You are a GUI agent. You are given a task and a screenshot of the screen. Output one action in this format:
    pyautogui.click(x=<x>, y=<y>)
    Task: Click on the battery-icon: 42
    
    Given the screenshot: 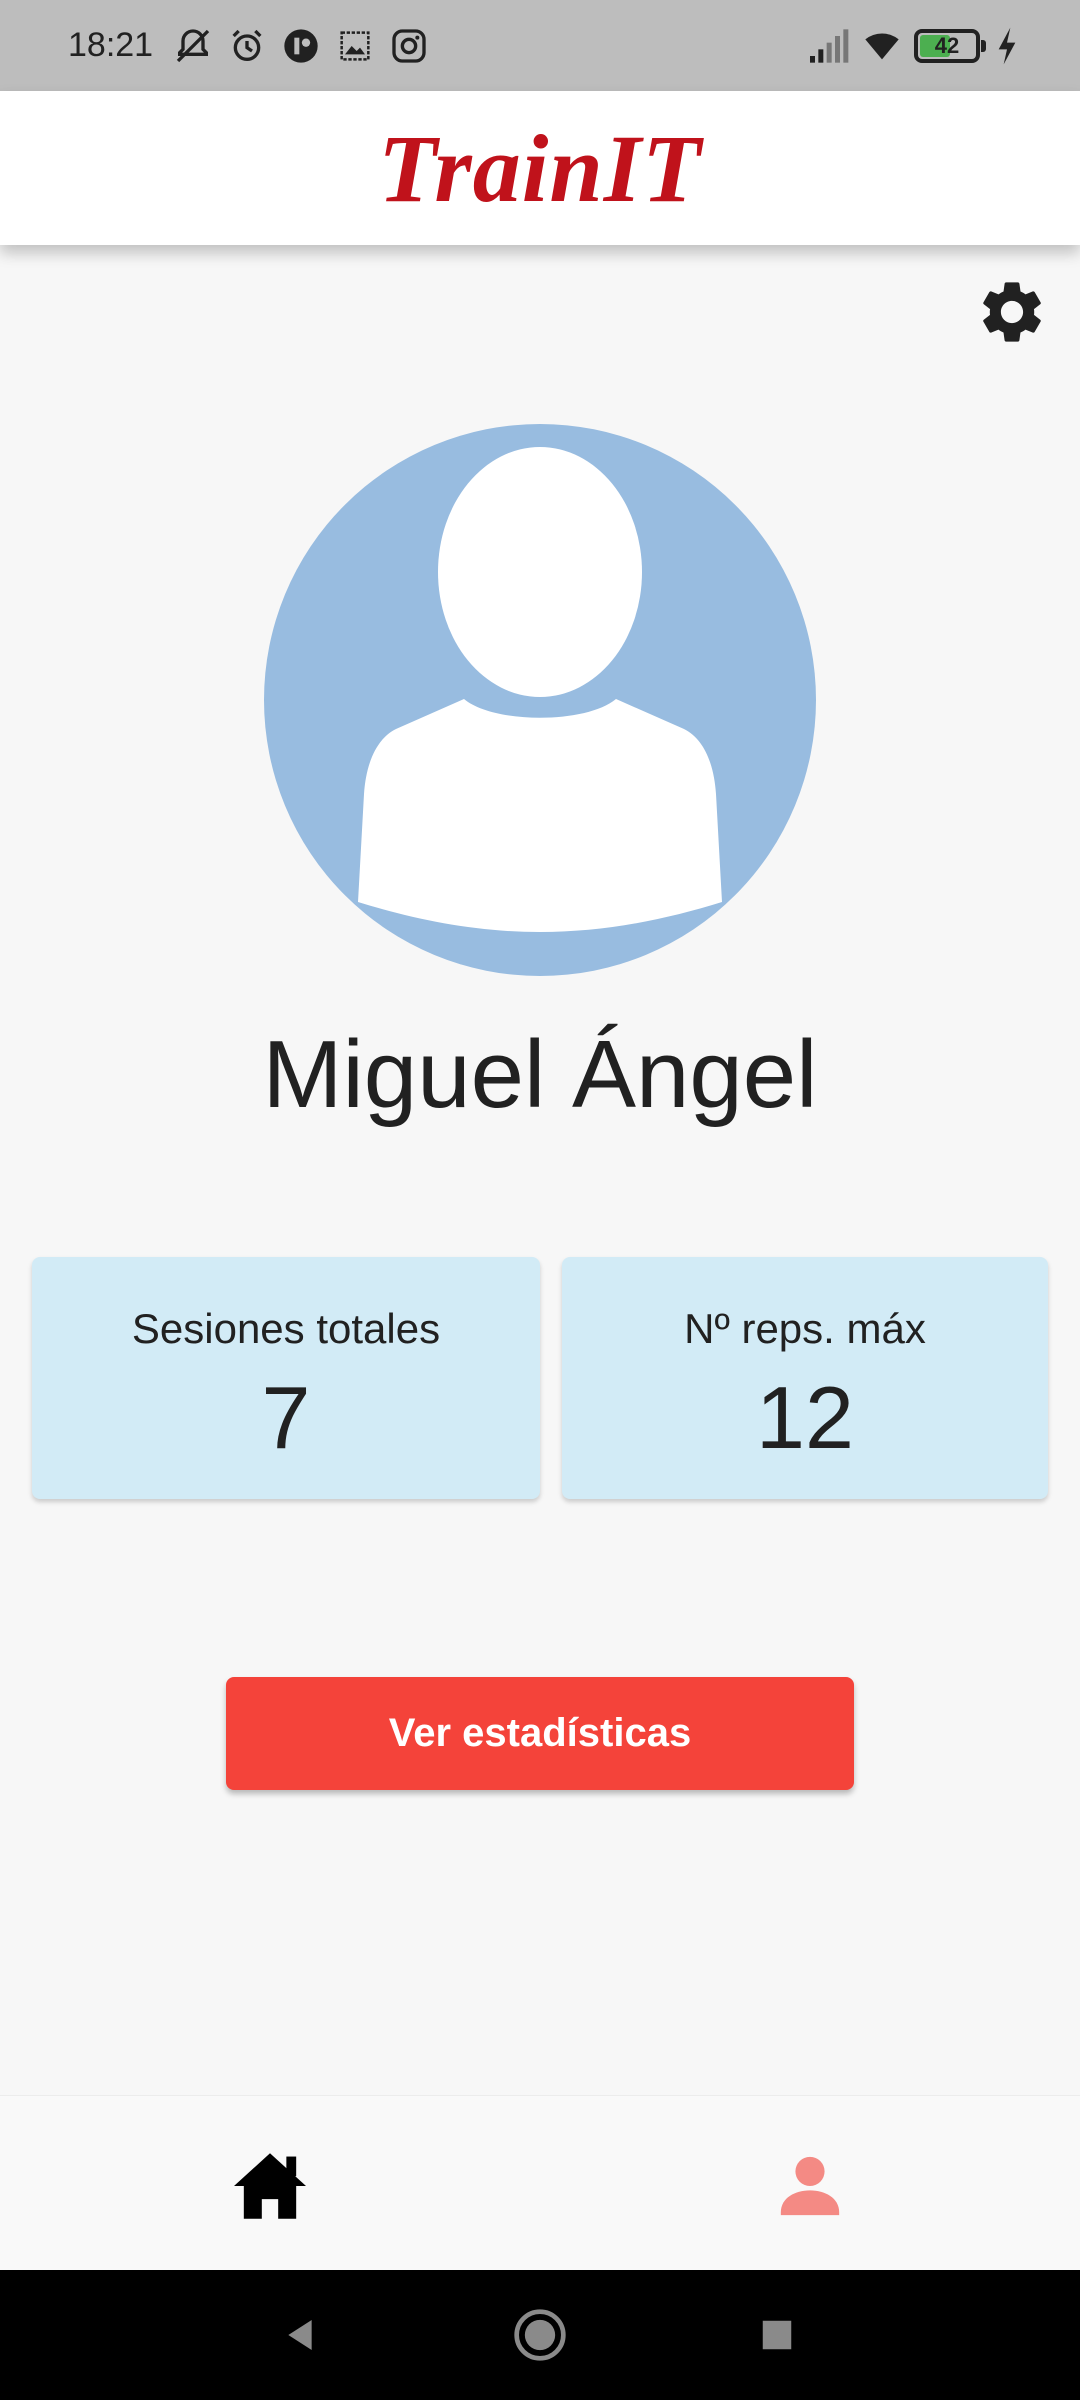 What is the action you would take?
    pyautogui.click(x=950, y=45)
    